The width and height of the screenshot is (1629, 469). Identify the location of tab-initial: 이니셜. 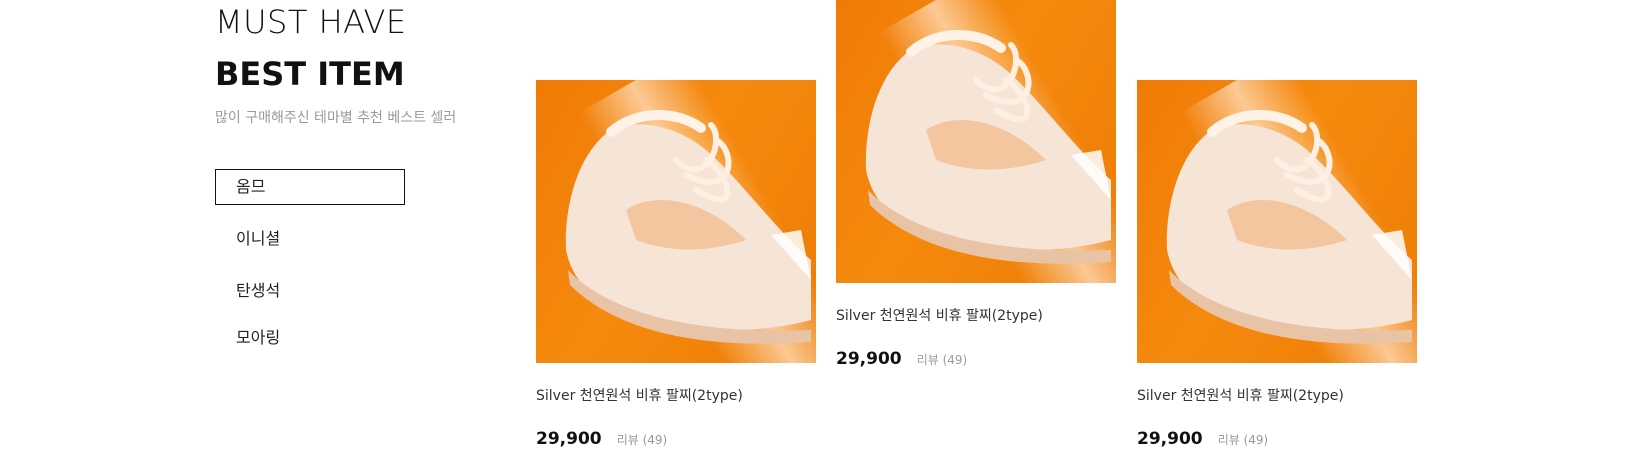
(310, 239).